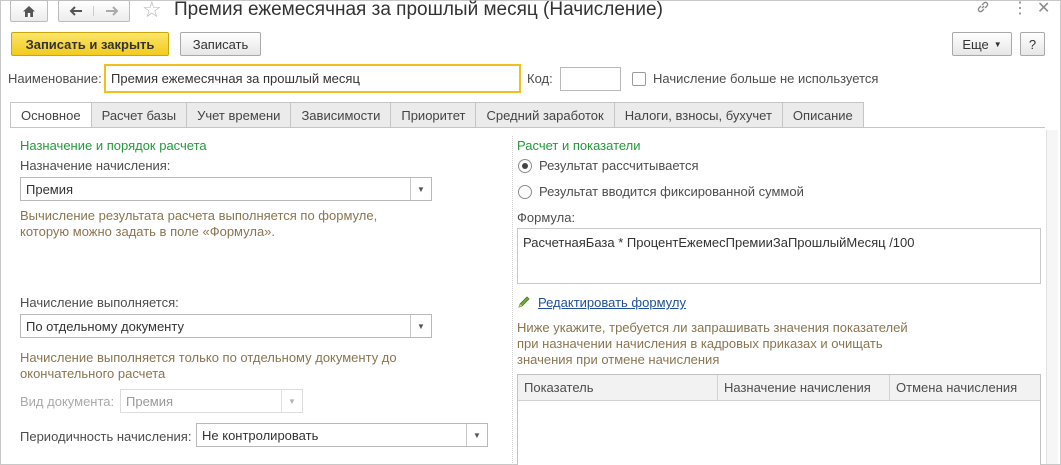 This screenshot has width=1061, height=465. I want to click on performed-note-line-2: окончательного расчета, so click(93, 373).